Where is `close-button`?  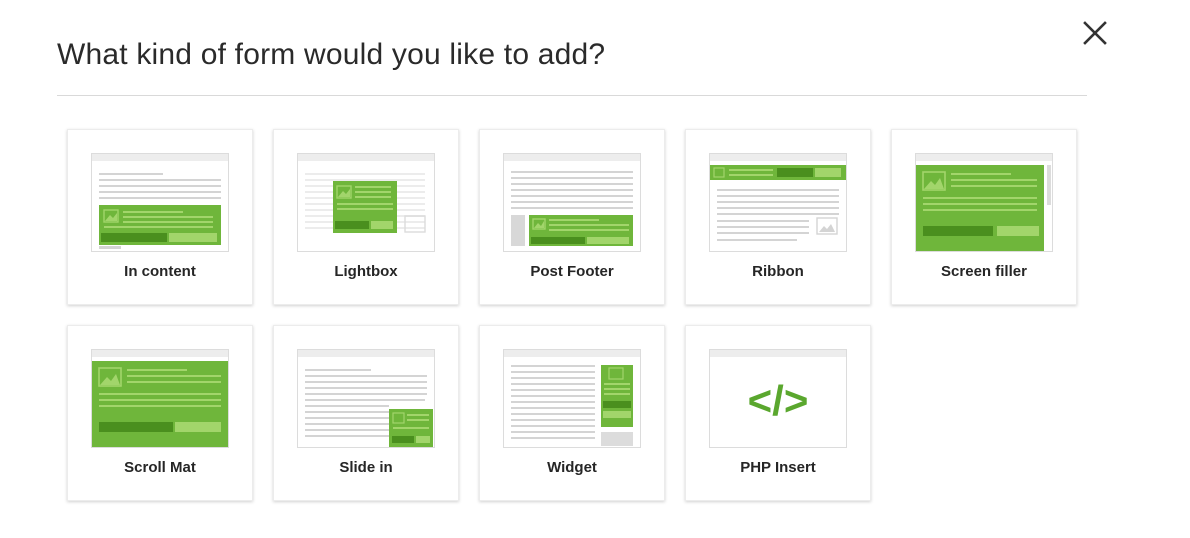 close-button is located at coordinates (1095, 33).